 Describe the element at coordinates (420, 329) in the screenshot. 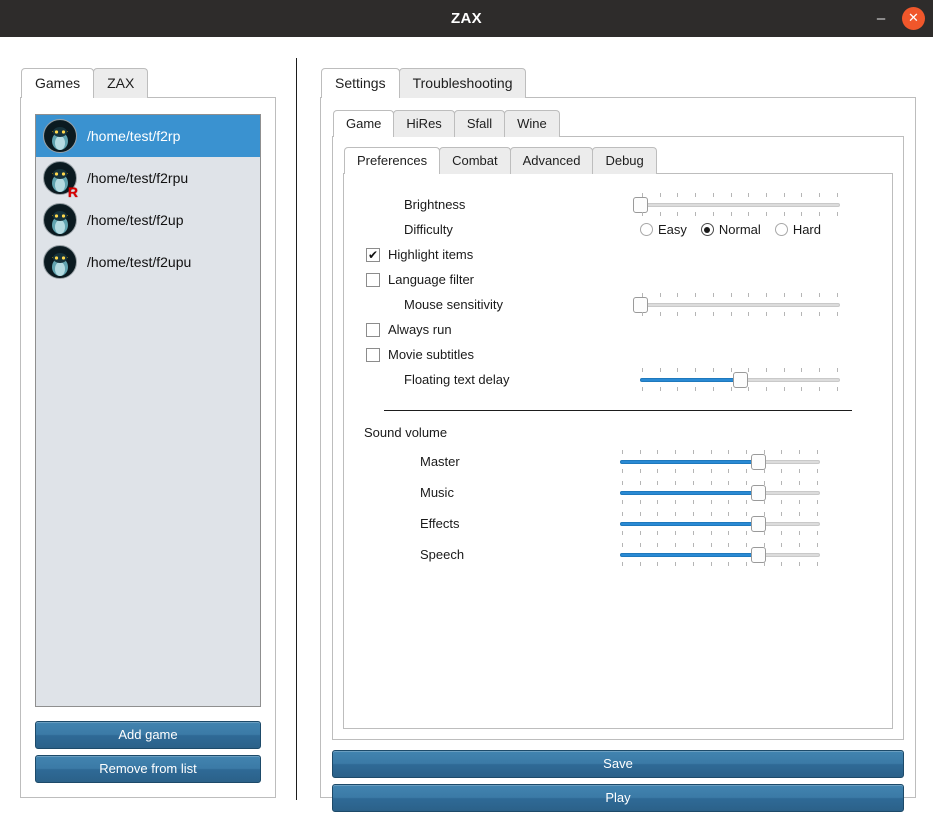

I see `always-run-label: Always run` at that location.